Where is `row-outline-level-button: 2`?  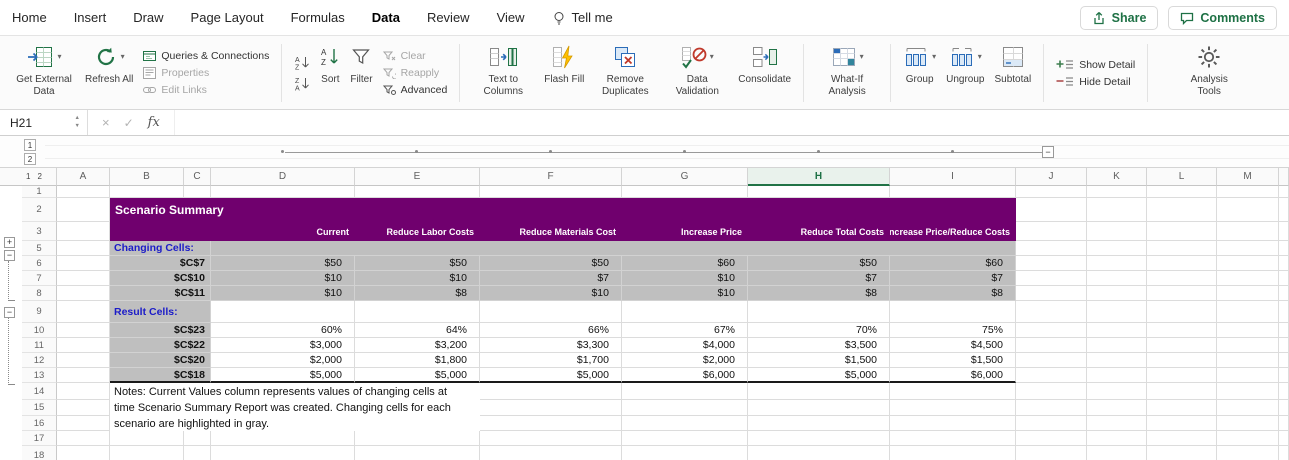
row-outline-level-button: 2 is located at coordinates (39, 176).